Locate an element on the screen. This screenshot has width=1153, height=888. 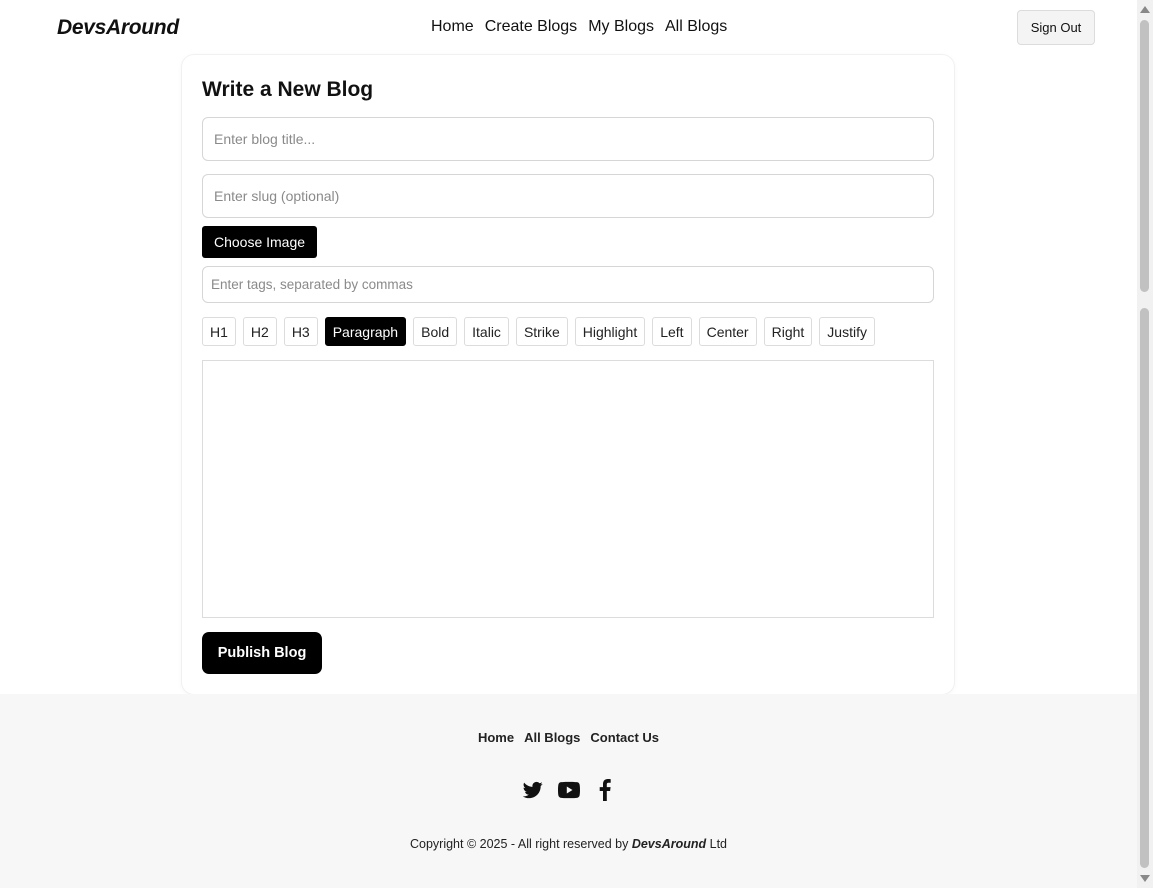
footer-links: Home All Blogs Contact Us is located at coordinates (568, 737).